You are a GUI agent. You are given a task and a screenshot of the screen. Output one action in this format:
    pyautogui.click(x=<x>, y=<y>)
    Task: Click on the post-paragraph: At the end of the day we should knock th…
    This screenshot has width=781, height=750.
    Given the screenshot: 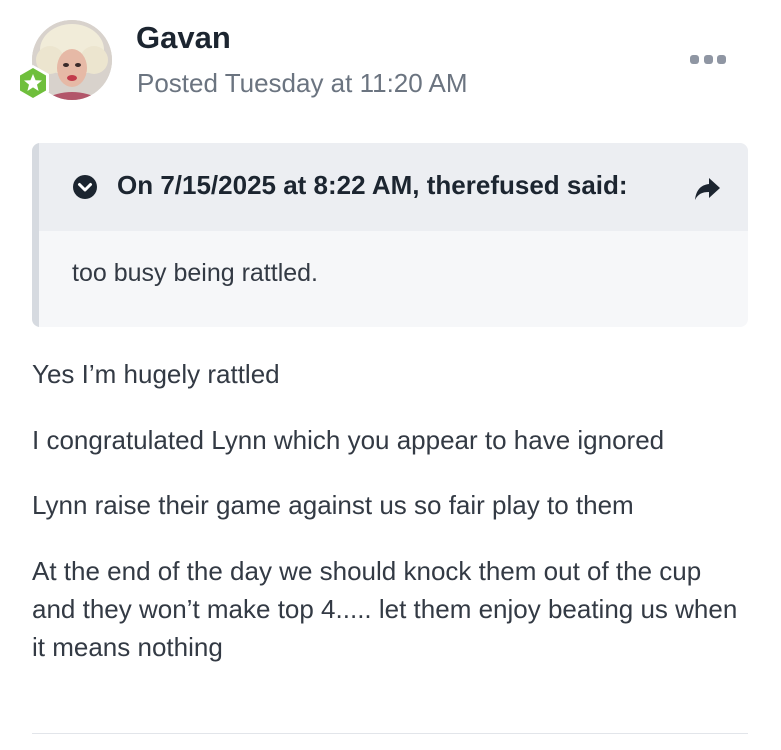 What is the action you would take?
    pyautogui.click(x=385, y=609)
    